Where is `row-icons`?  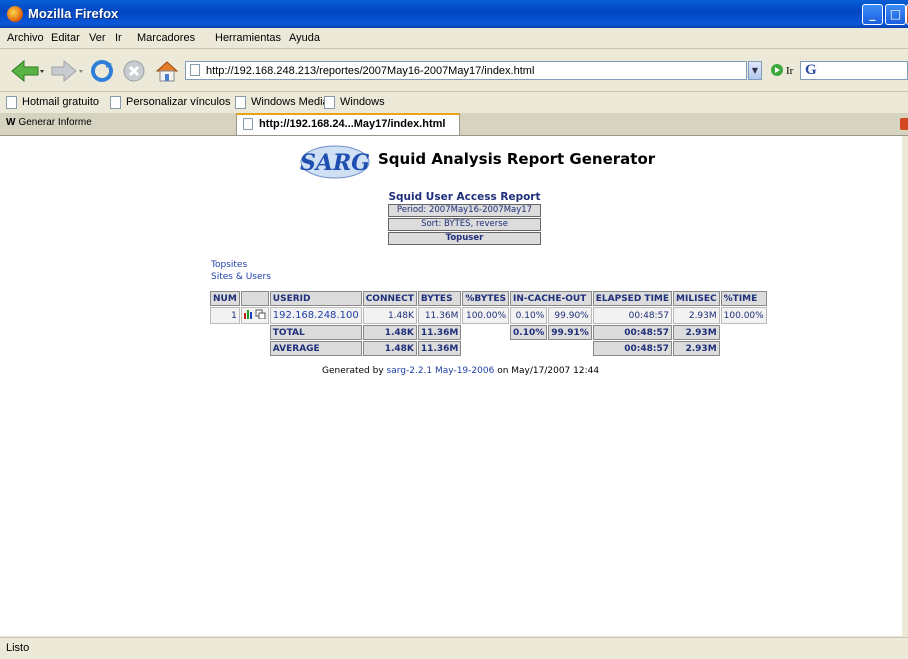 row-icons is located at coordinates (254, 314).